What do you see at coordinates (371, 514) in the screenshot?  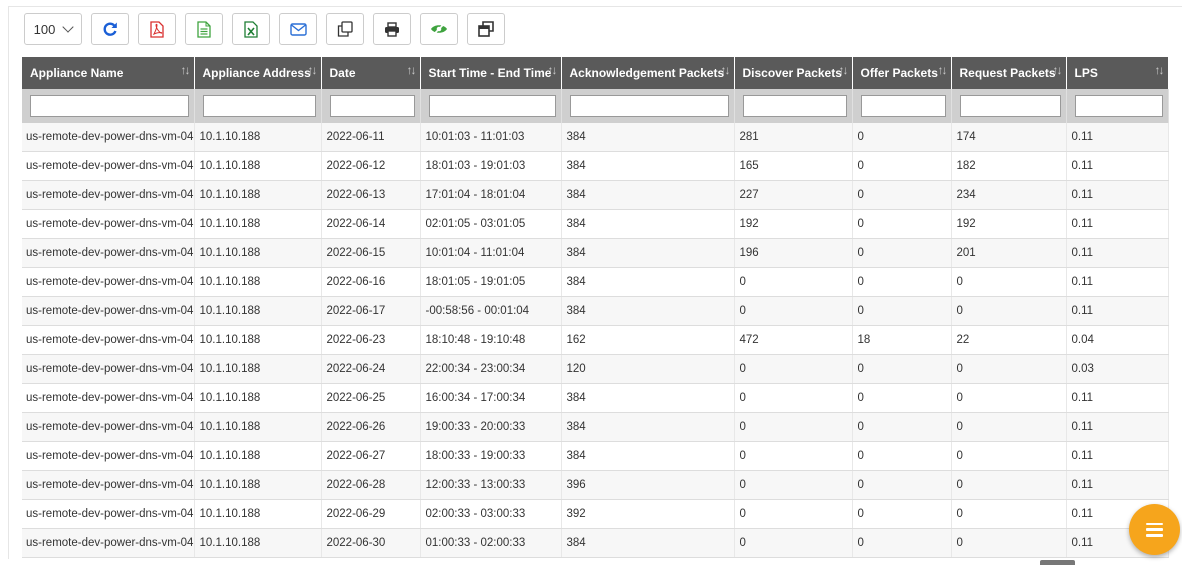 I see `table-cell: 2022-06-29` at bounding box center [371, 514].